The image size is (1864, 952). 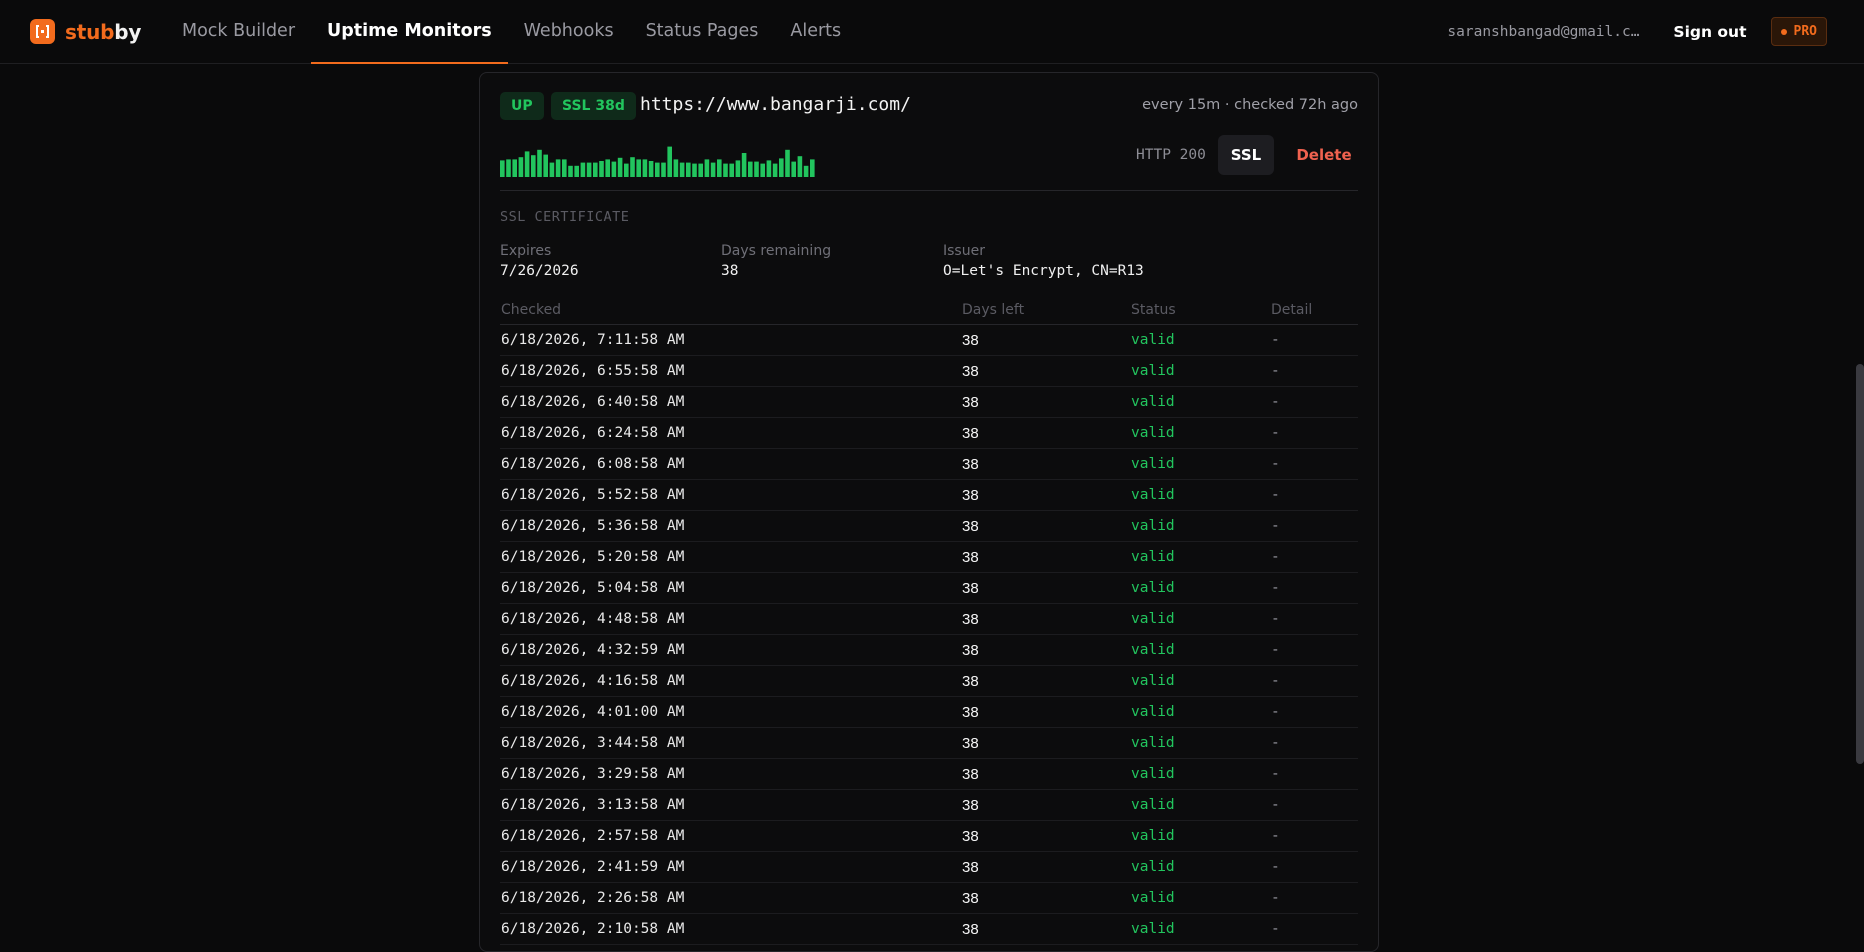 What do you see at coordinates (593, 402) in the screenshot?
I see `cell-checked: 6/18/2026, 6:40:58 AM` at bounding box center [593, 402].